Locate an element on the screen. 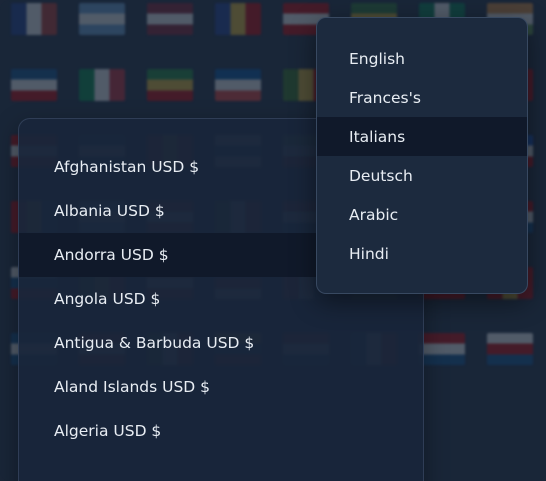 This screenshot has width=546, height=481. country-item: Algeria USD $ is located at coordinates (221, 431).